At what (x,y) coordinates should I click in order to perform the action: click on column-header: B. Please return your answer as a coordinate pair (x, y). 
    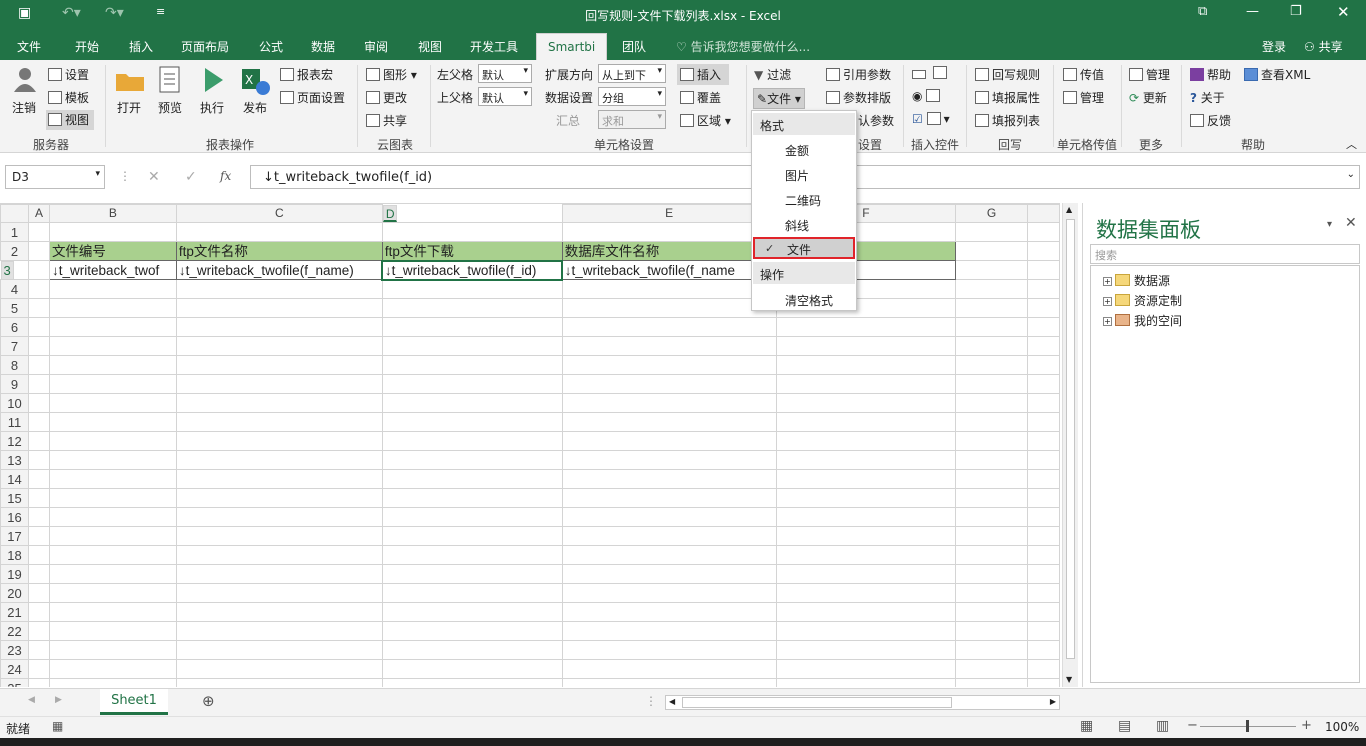
    Looking at the image, I should click on (112, 213).